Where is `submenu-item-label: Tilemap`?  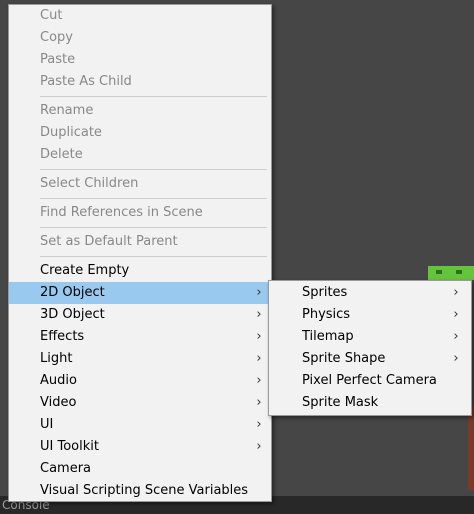
submenu-item-label: Tilemap is located at coordinates (328, 336).